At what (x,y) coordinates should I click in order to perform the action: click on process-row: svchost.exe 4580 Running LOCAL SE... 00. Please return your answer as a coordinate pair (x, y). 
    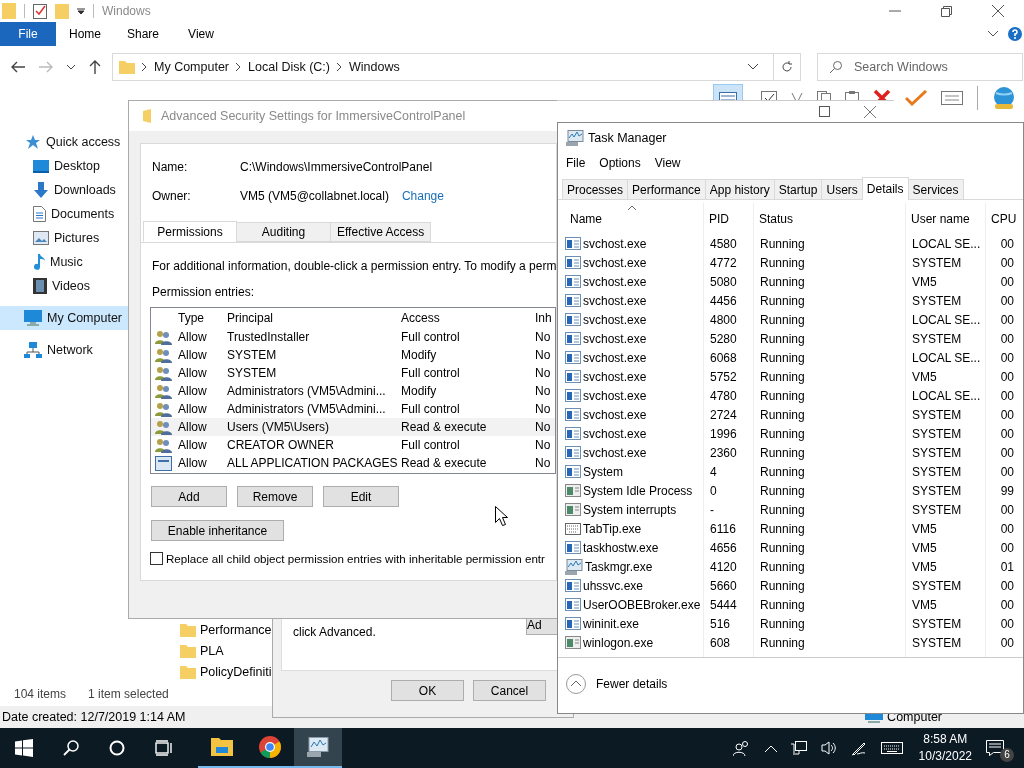
    Looking at the image, I should click on (790, 243).